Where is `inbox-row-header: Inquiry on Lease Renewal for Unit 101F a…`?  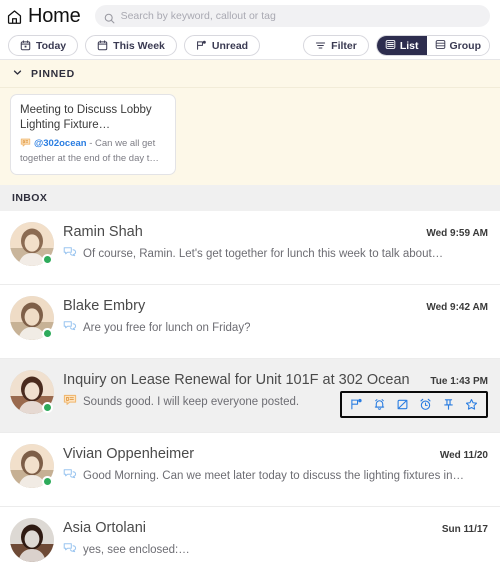
inbox-row-header: Inquiry on Lease Renewal for Unit 101F a… is located at coordinates (275, 380).